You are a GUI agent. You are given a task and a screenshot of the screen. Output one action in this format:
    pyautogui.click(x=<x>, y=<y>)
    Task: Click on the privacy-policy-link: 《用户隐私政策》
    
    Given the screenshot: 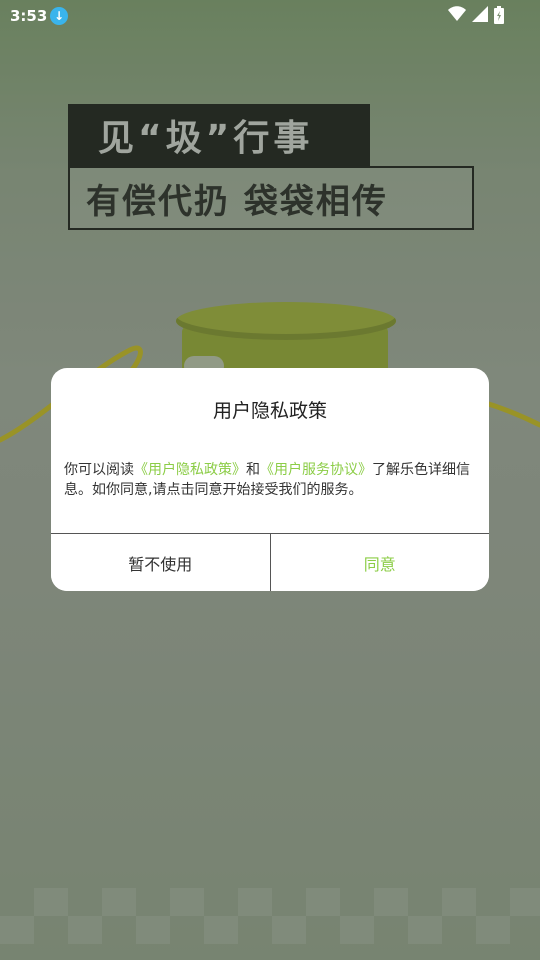 What is the action you would take?
    pyautogui.click(x=190, y=470)
    